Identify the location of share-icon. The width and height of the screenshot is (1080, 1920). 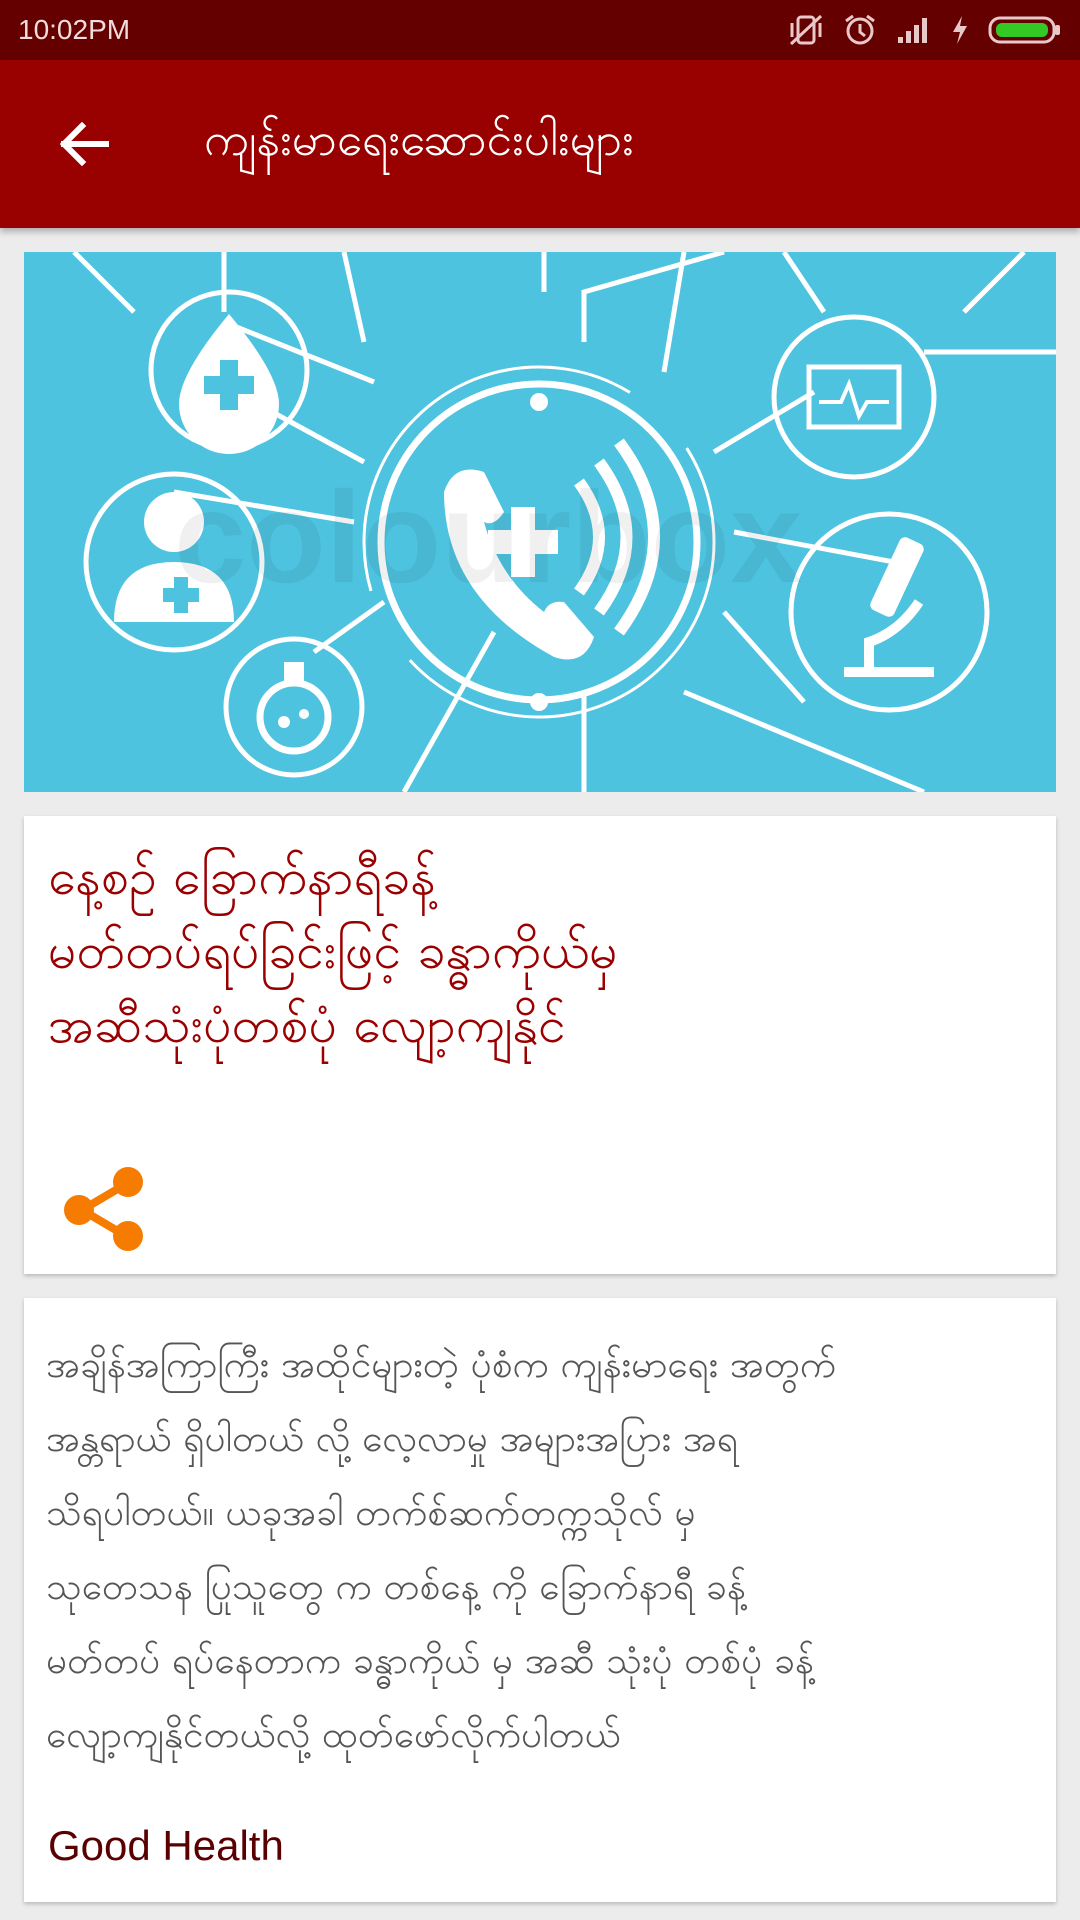
(103, 1209).